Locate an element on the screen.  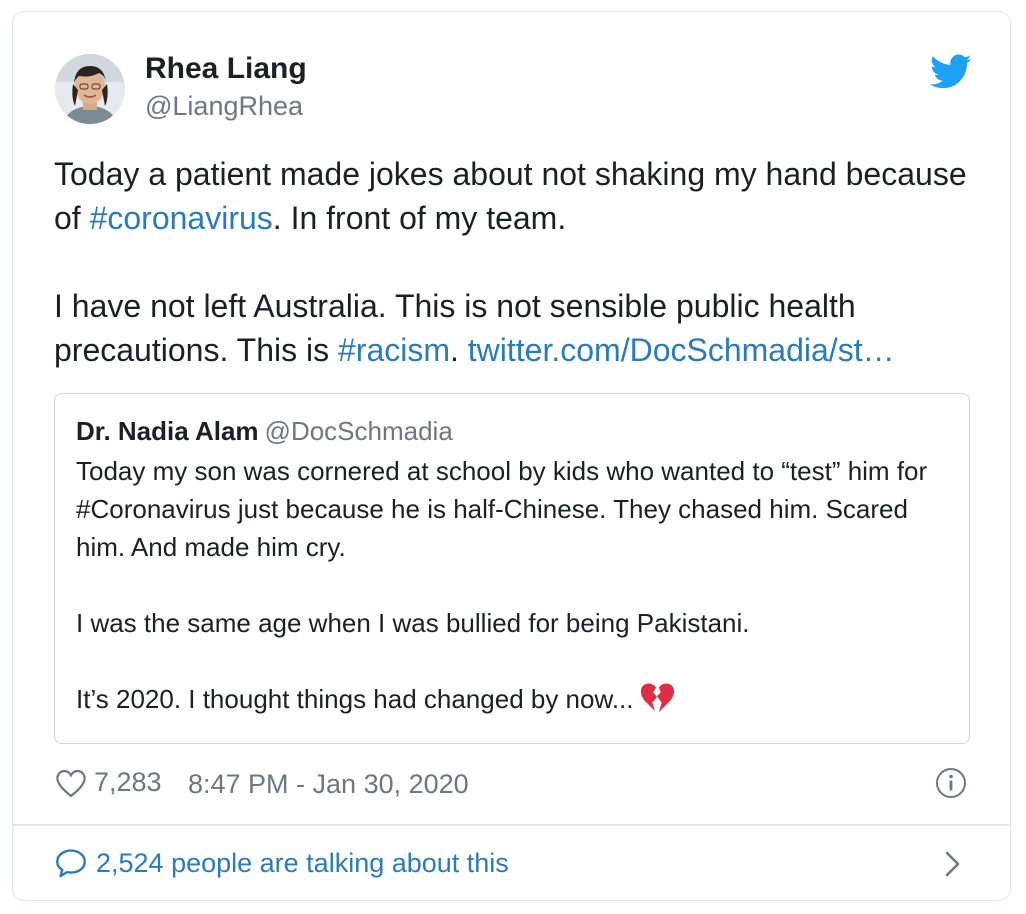
tweet-text-segment: . is located at coordinates (459, 350).